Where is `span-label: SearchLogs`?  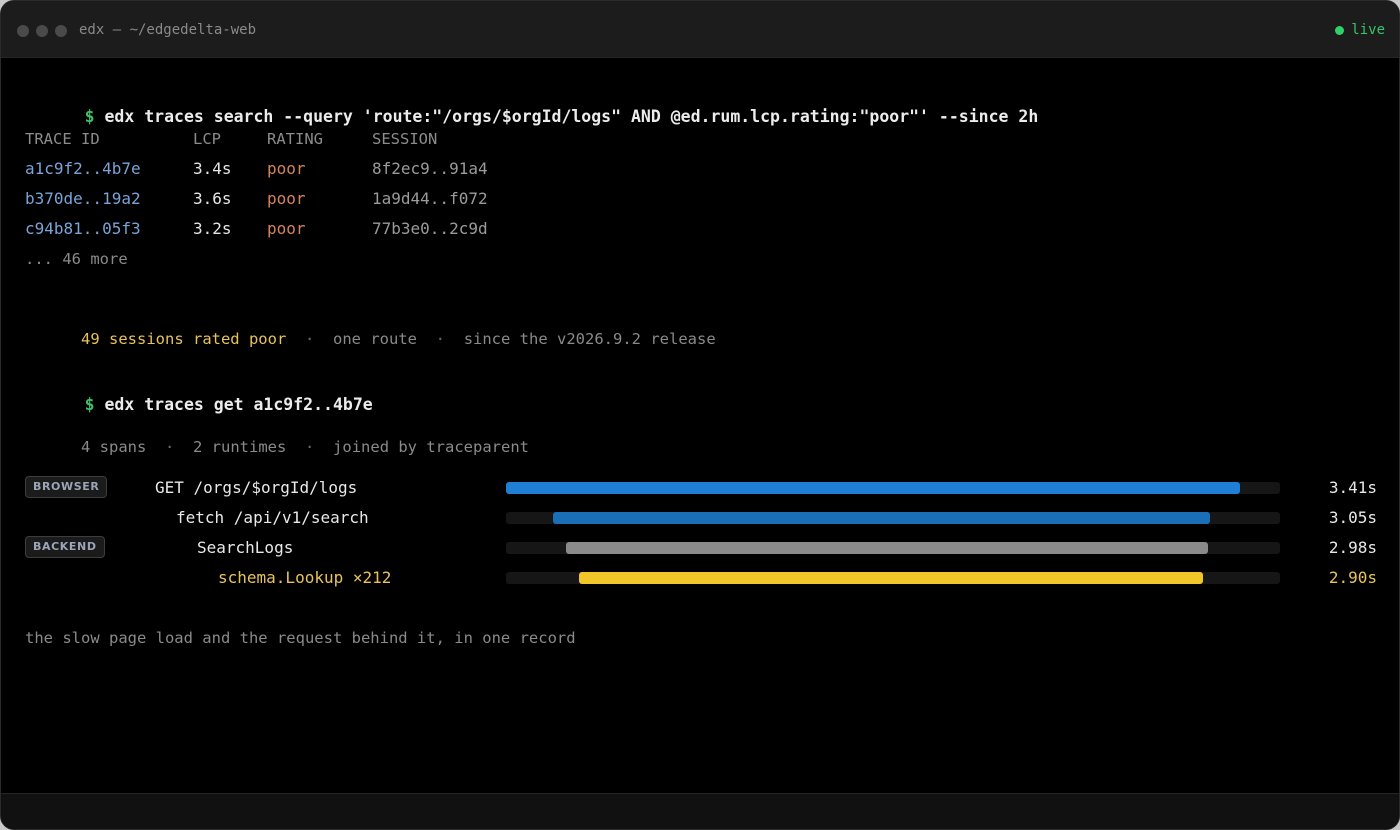
span-label: SearchLogs is located at coordinates (245, 548).